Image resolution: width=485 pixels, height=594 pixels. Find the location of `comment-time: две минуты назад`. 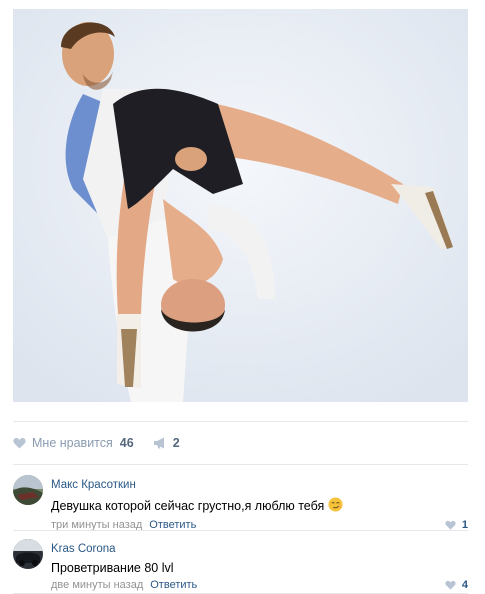

comment-time: две минуты назад is located at coordinates (97, 585).